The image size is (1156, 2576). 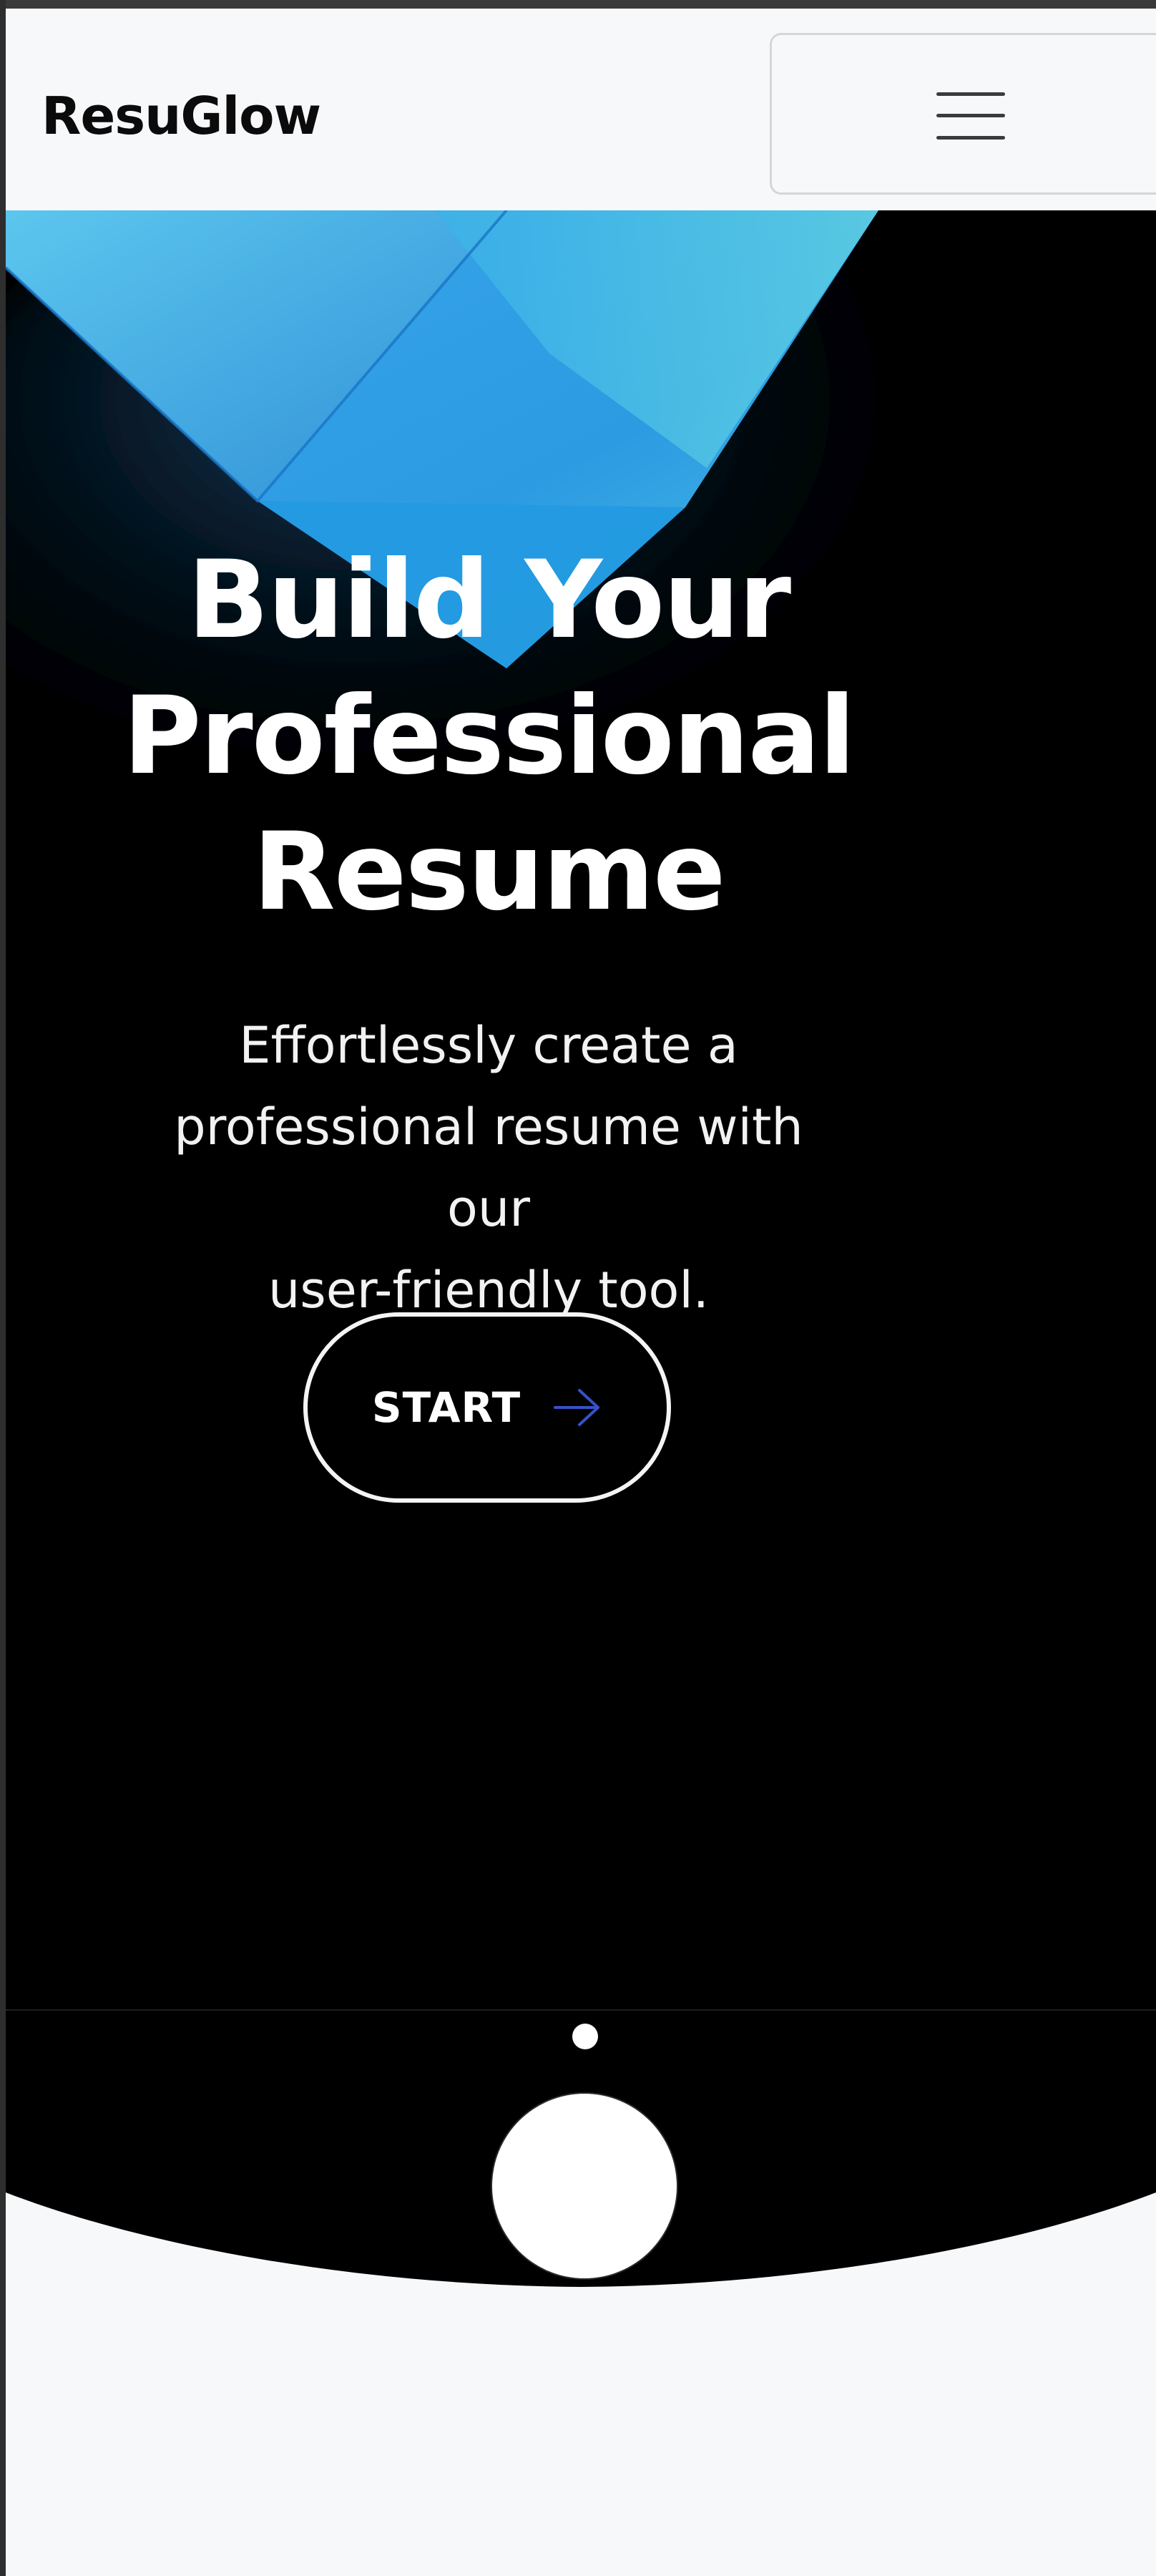 I want to click on hero-subtitle-line: Effortlessly create a, so click(x=489, y=1045).